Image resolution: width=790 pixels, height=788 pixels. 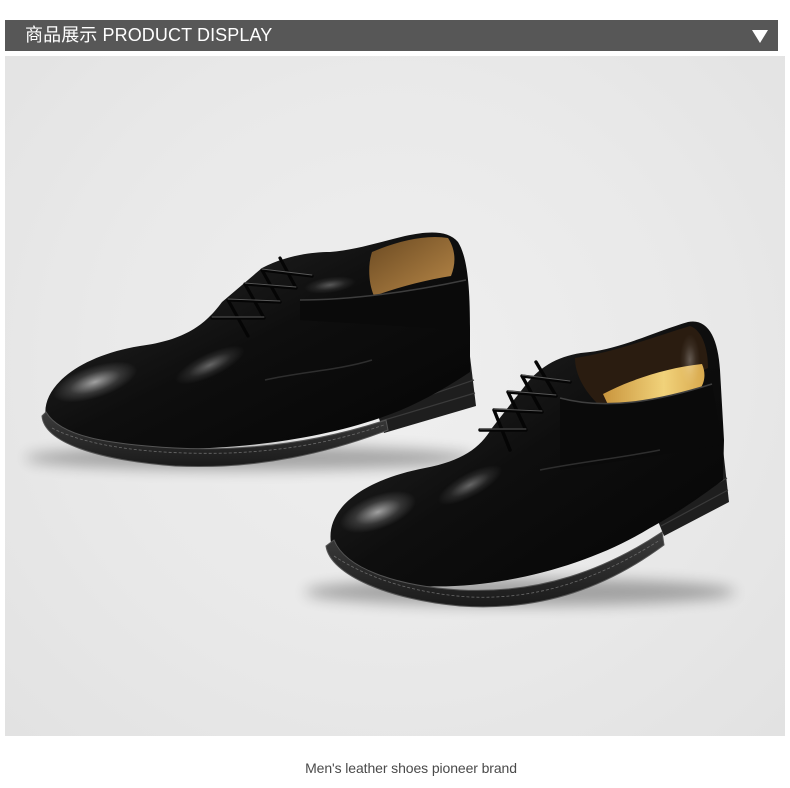 I want to click on triangle-down-icon, so click(x=760, y=36).